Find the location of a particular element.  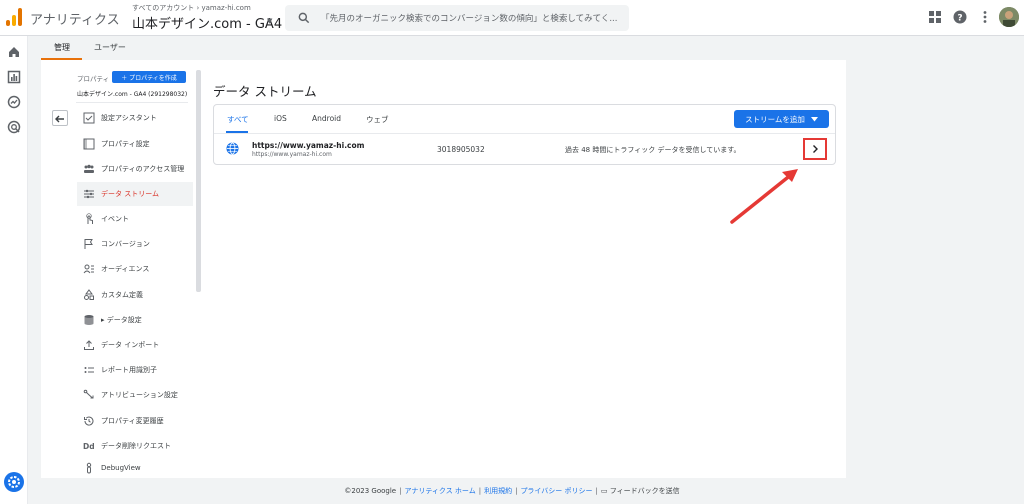

chevron-right-icon is located at coordinates (815, 149).